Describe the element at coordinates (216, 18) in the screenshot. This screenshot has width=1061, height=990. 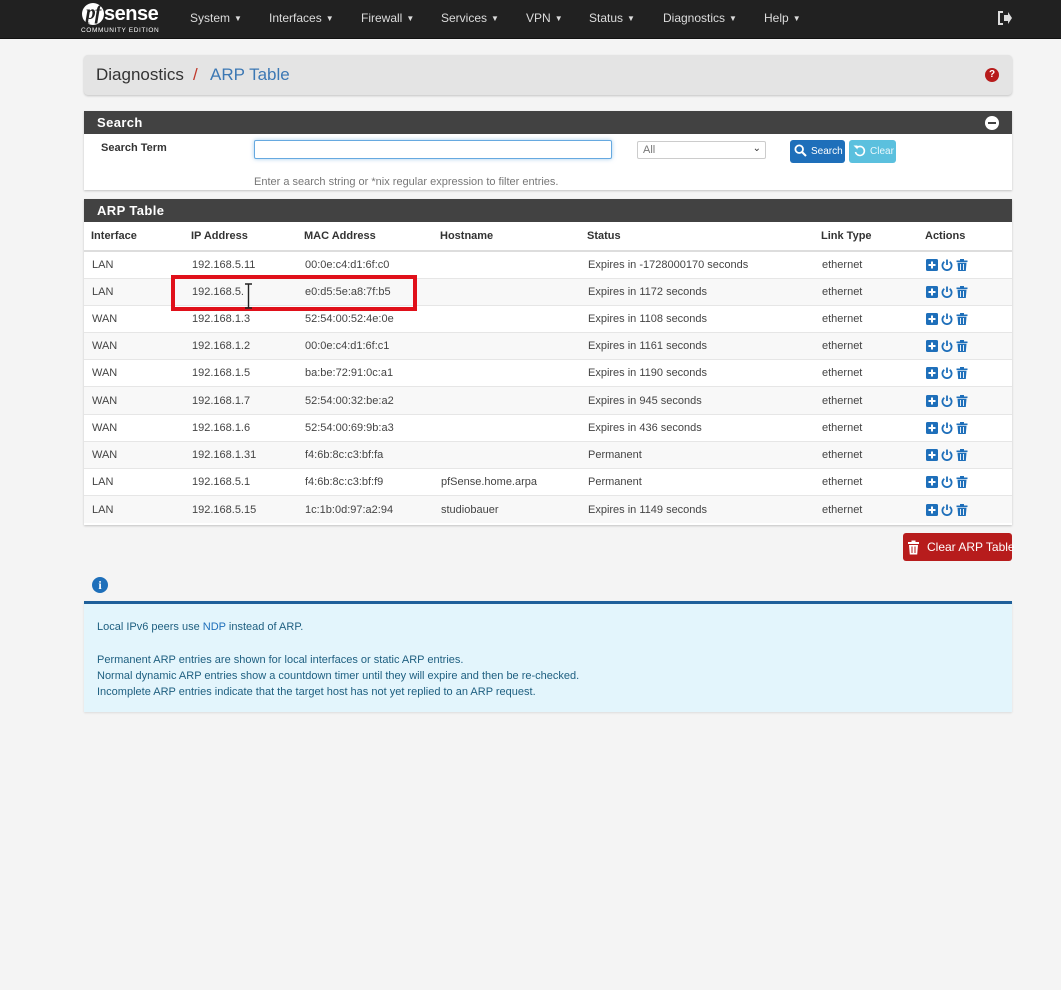
I see `nav-system: System ▼` at that location.